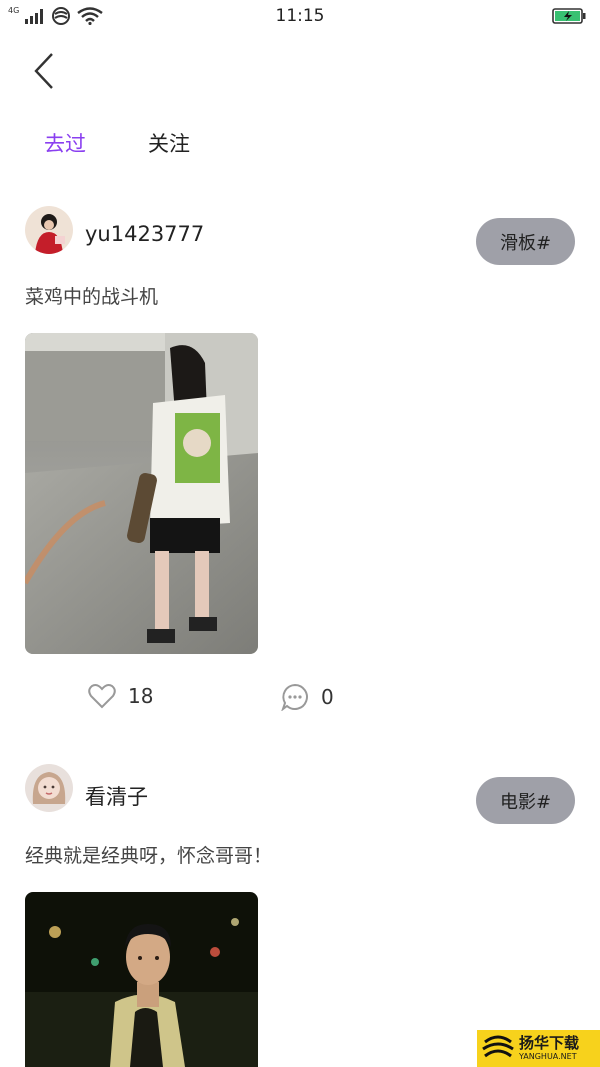 The height and width of the screenshot is (1067, 600). I want to click on comment-stat: 0, so click(307, 697).